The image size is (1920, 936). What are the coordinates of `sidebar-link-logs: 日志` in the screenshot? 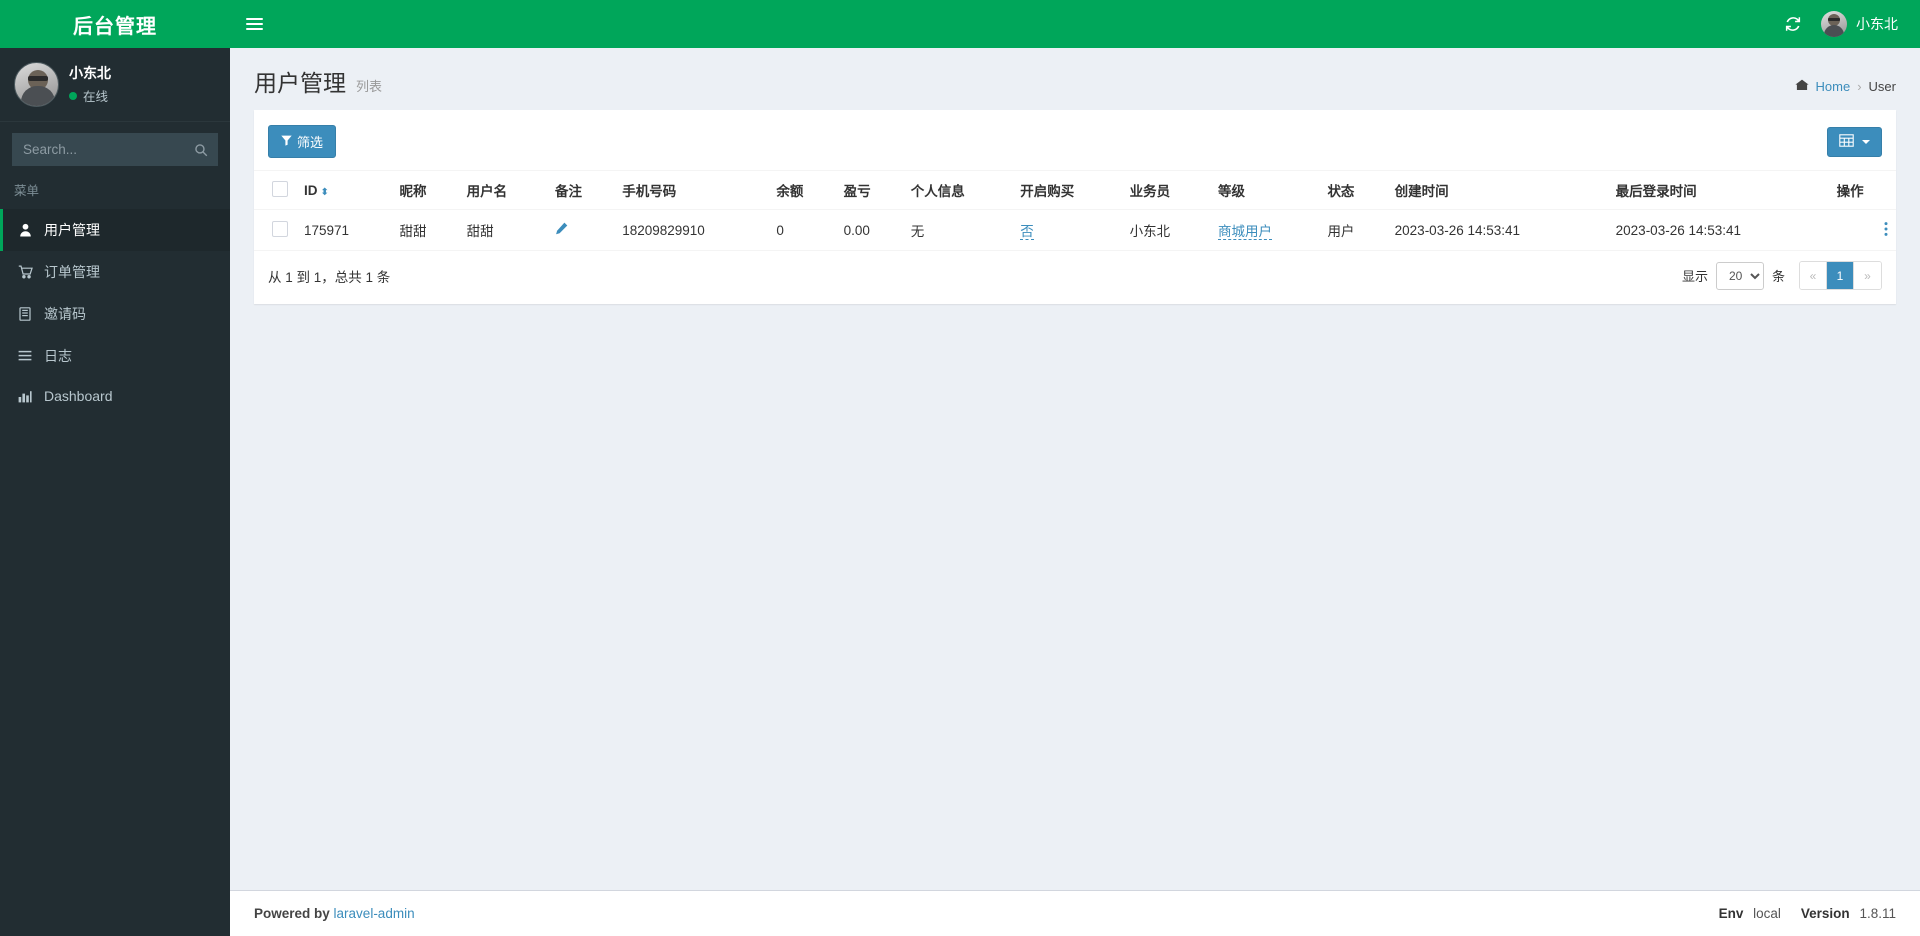 It's located at (115, 356).